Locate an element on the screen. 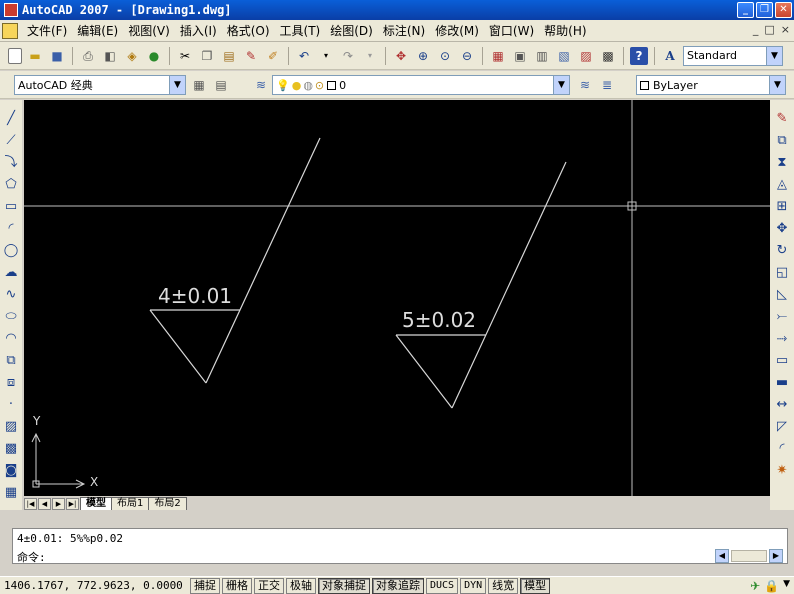  workspace-save-icon: ▤ is located at coordinates (221, 85).